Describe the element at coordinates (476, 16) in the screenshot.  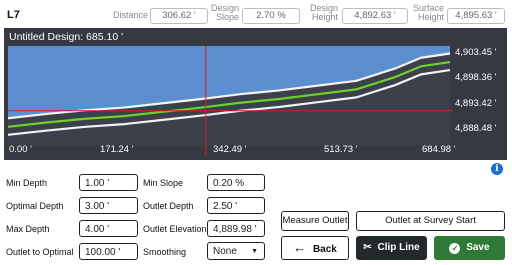
I see `surface-height-value: 4,895.63 '` at that location.